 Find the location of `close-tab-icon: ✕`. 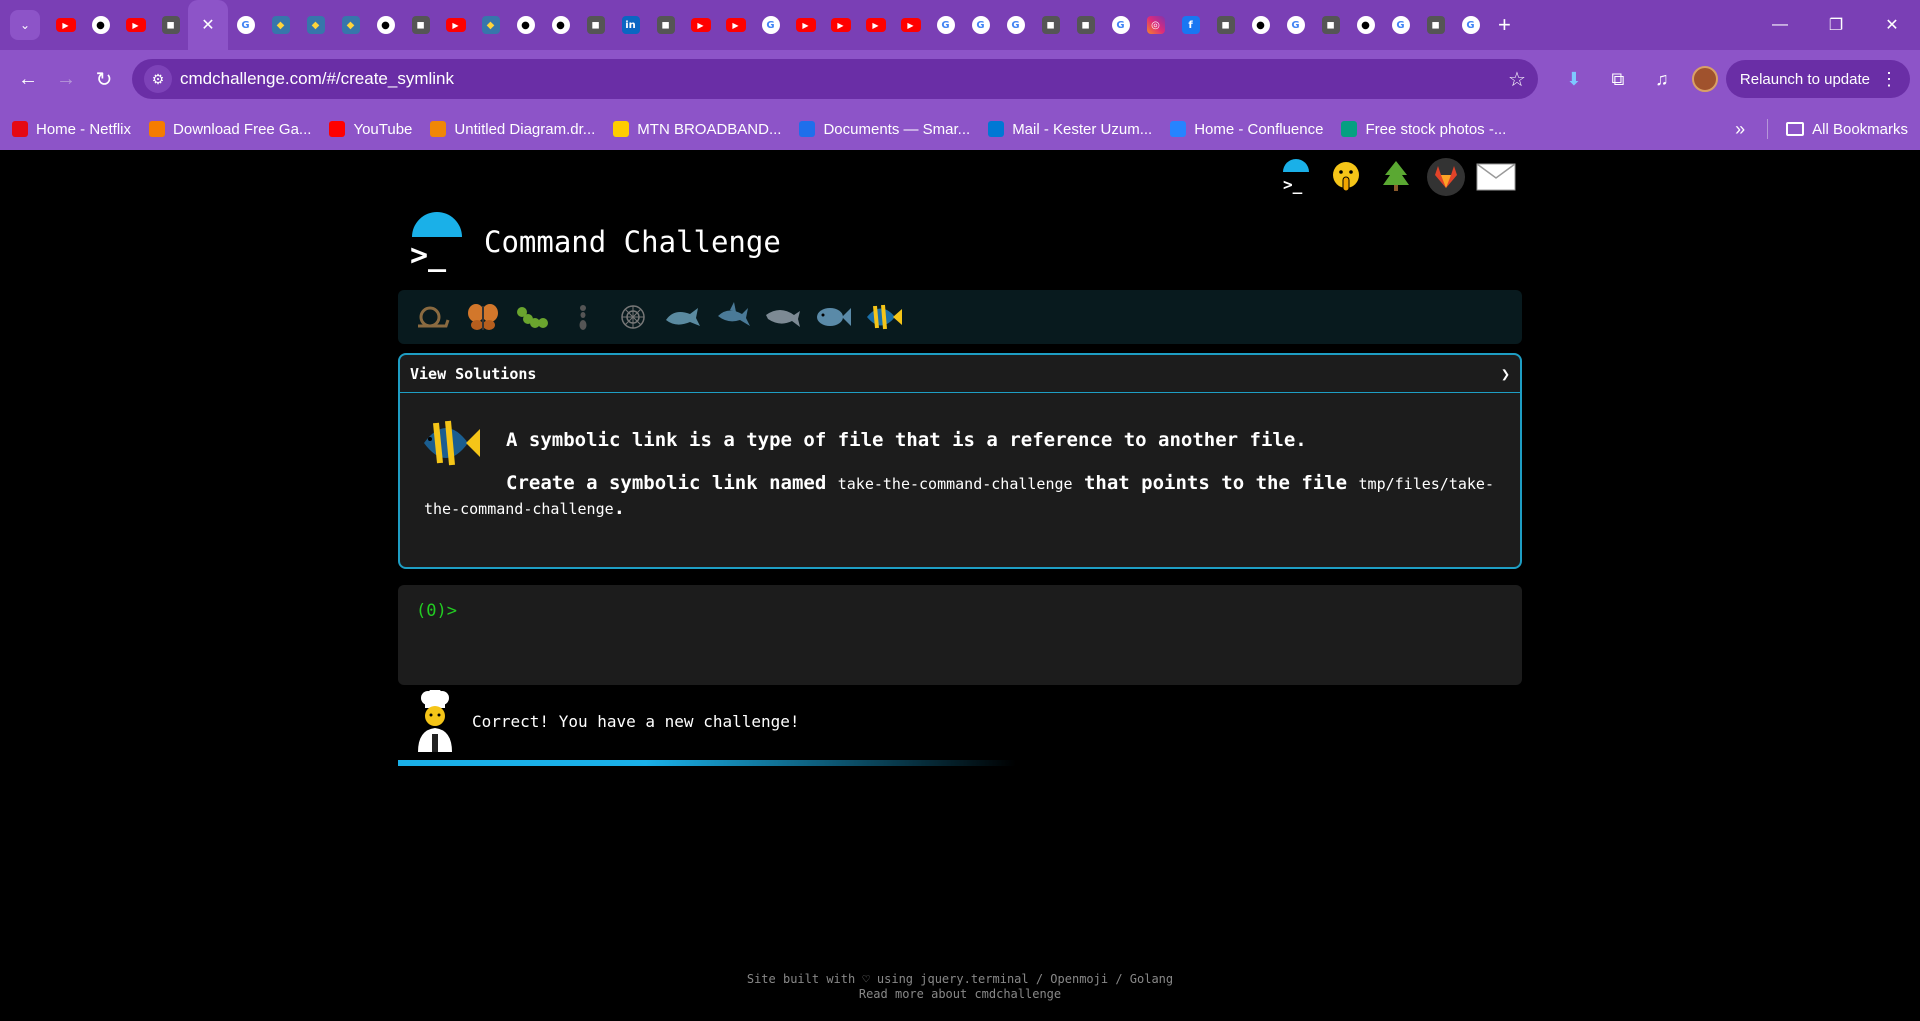

close-tab-icon: ✕ is located at coordinates (207, 25).